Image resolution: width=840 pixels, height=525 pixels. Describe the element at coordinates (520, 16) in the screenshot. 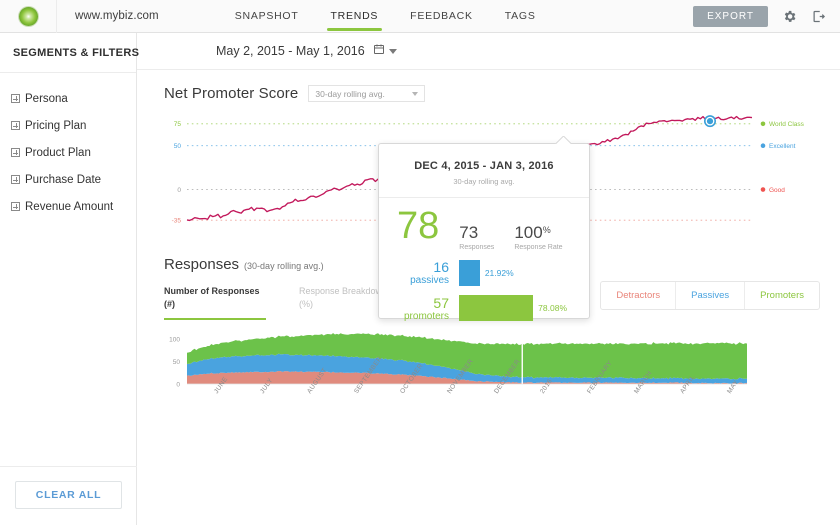

I see `tab-tags: TAGS` at that location.